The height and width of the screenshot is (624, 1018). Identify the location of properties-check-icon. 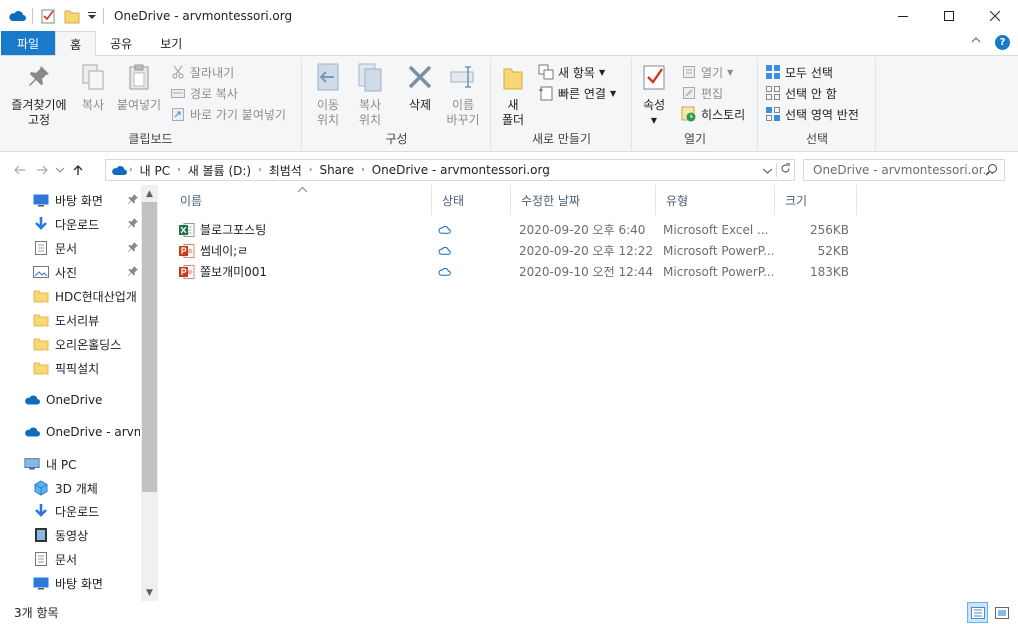
(48, 16).